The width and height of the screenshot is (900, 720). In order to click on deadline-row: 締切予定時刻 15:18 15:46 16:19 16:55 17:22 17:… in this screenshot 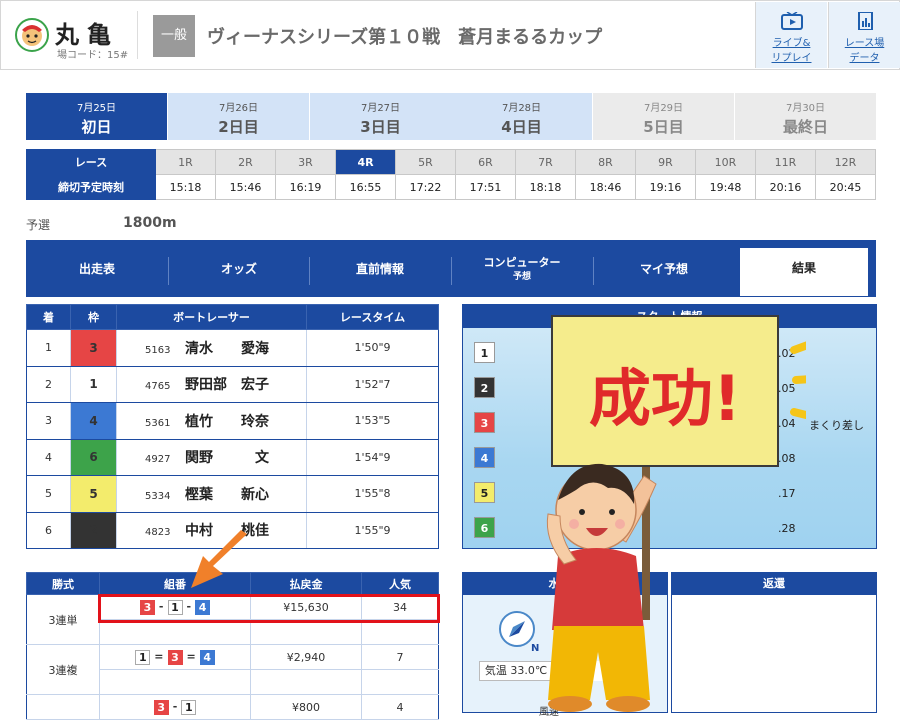, I will do `click(451, 187)`.